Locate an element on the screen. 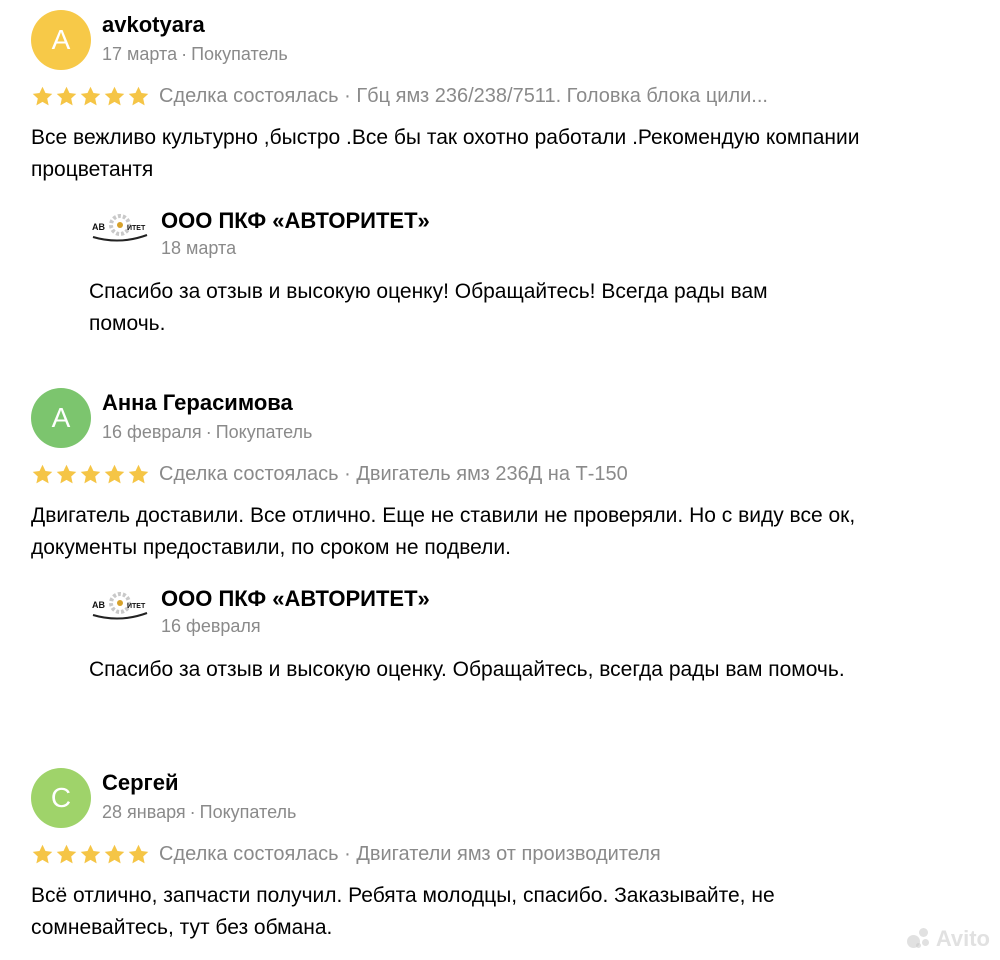  avito-watermark: Avito is located at coordinates (948, 939).